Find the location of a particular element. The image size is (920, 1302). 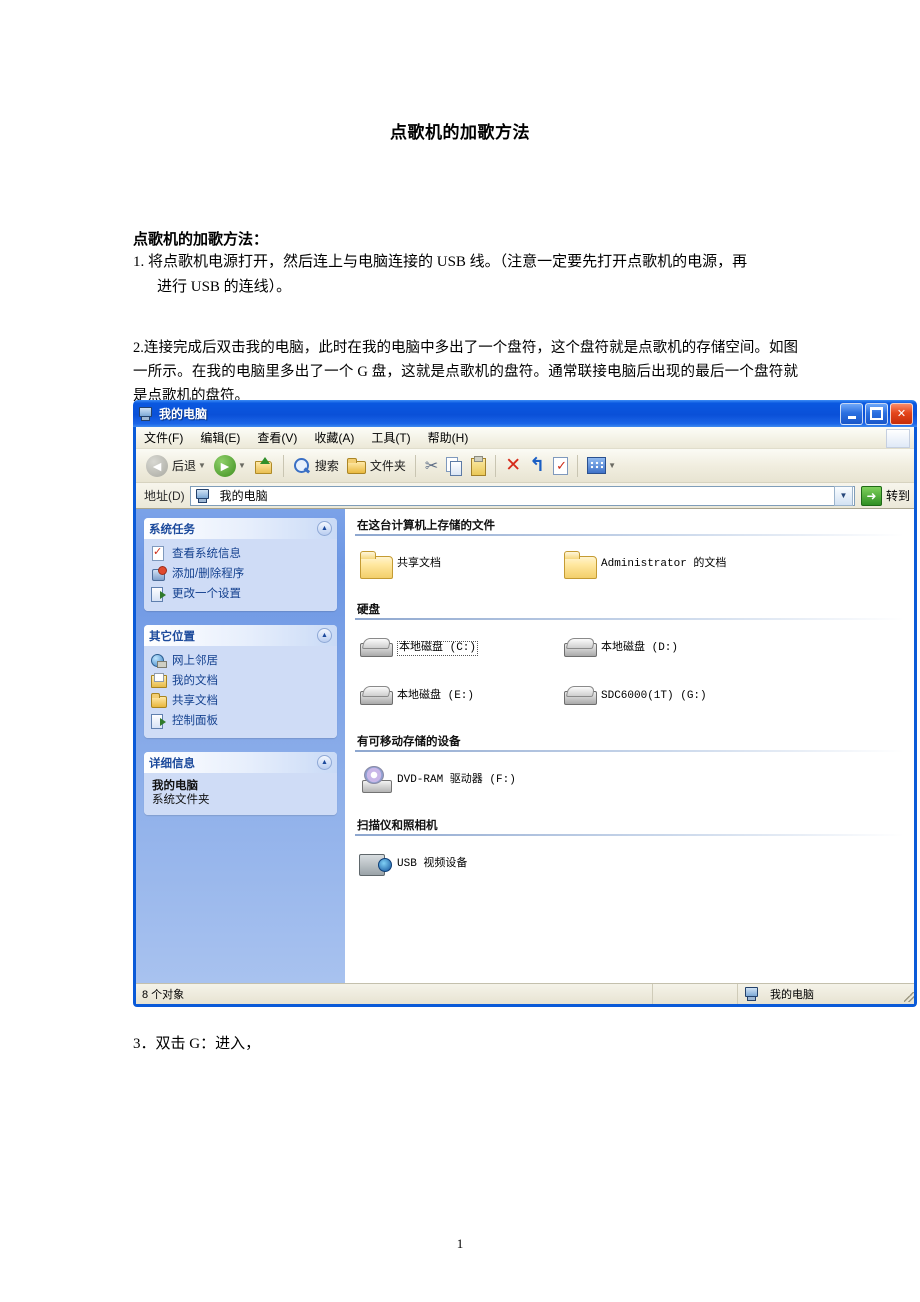

my-computer-icon is located at coordinates (752, 994).